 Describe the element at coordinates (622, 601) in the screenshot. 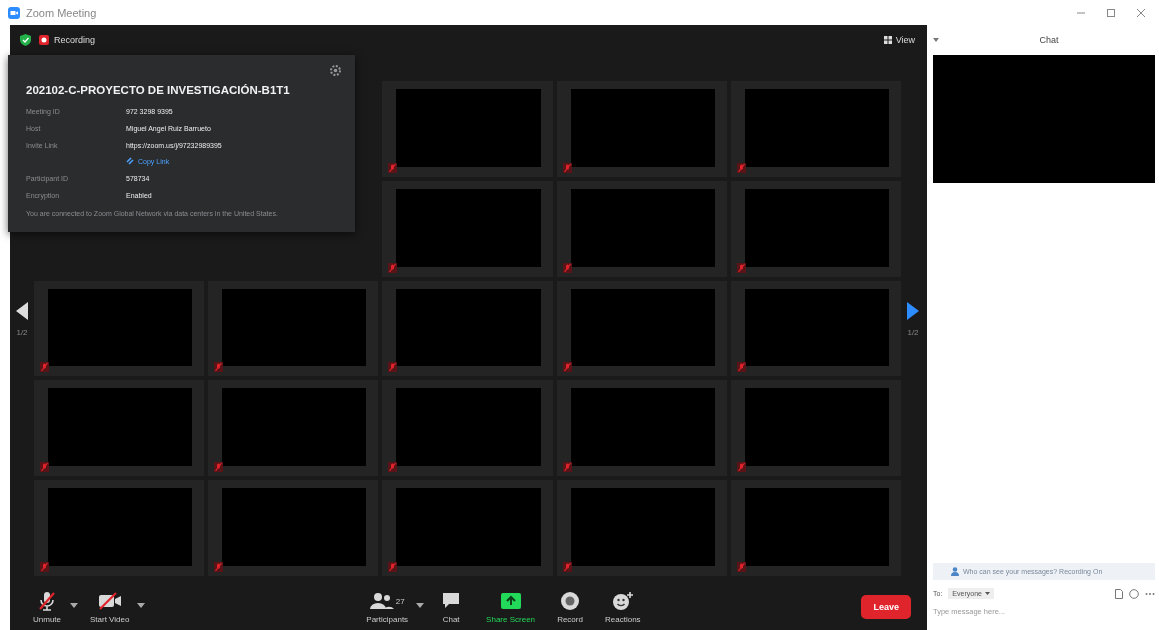

I see `smiley-plus-icon` at that location.